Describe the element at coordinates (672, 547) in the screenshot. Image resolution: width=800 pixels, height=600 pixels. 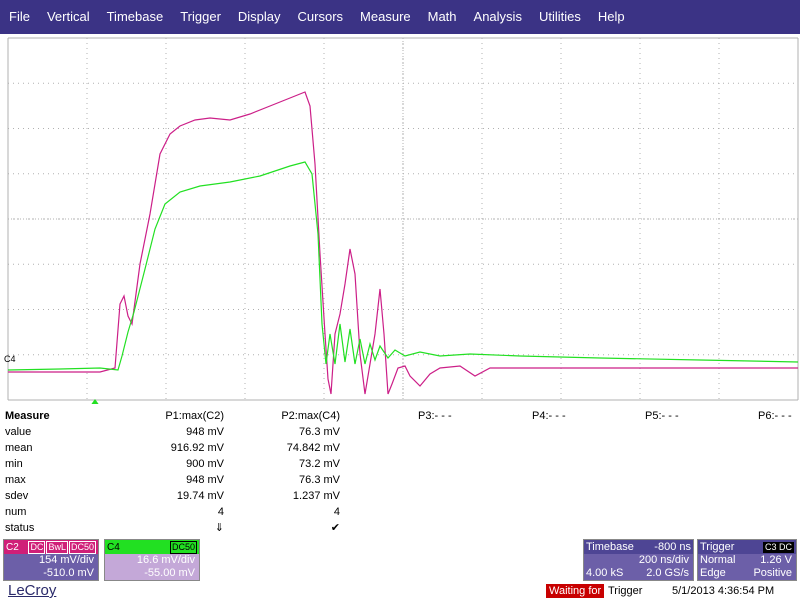
I see `timebase-delay: -800 ns` at that location.